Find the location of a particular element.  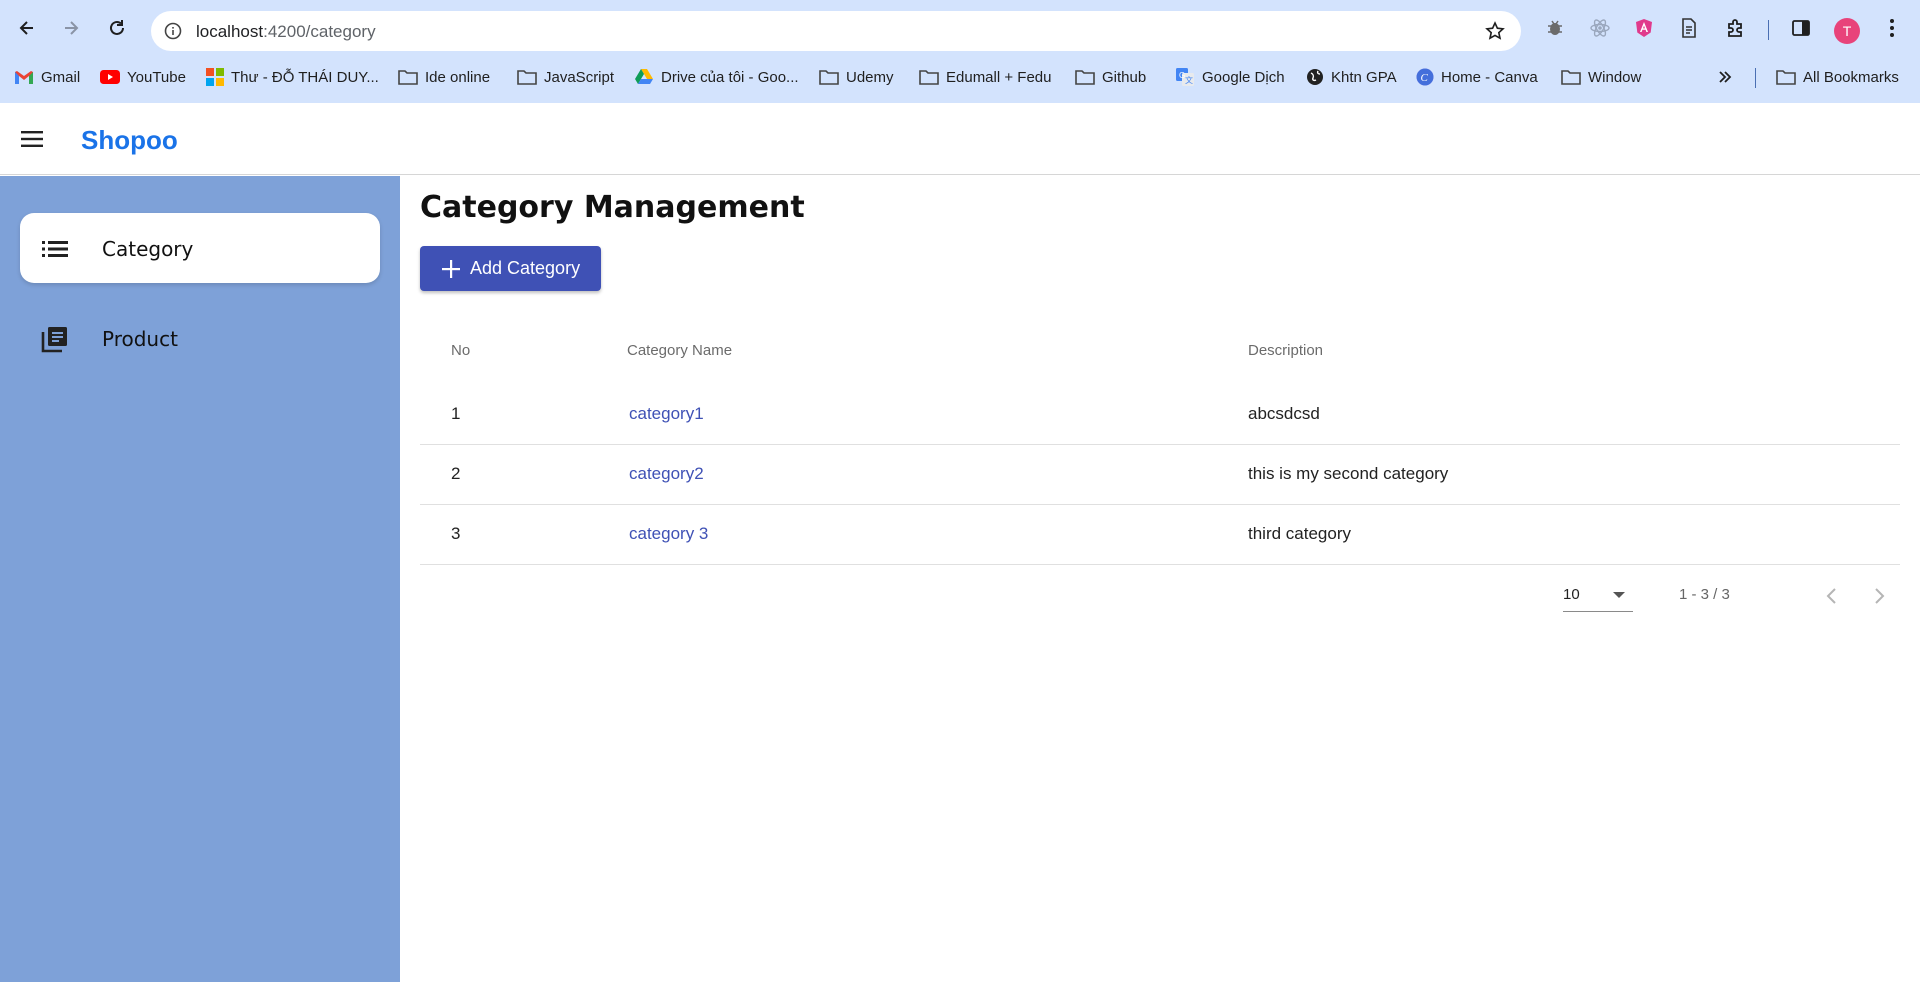

chrome-menu-icon is located at coordinates (1892, 28).